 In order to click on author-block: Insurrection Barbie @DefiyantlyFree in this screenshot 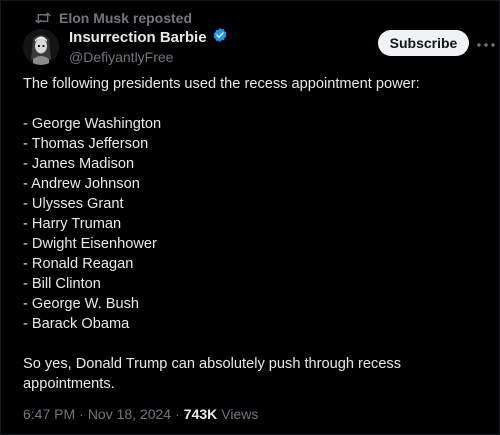, I will do `click(148, 46)`.